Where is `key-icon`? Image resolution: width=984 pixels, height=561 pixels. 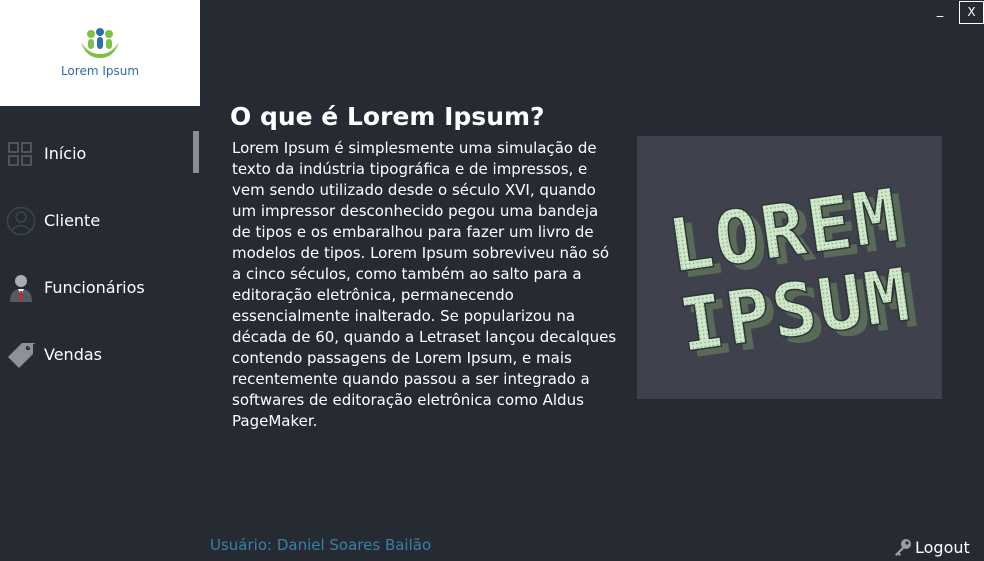 key-icon is located at coordinates (903, 547).